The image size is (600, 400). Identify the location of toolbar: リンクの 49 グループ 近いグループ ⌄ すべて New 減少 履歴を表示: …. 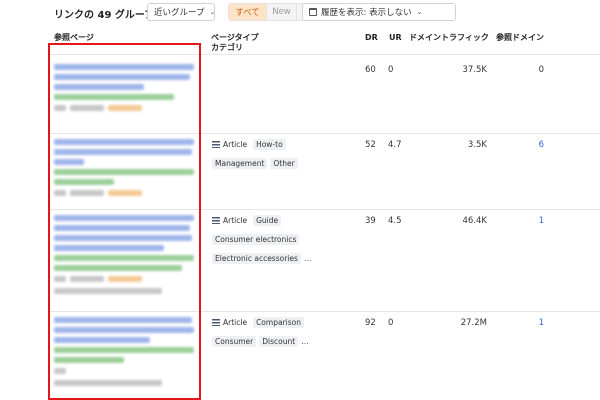
(300, 14).